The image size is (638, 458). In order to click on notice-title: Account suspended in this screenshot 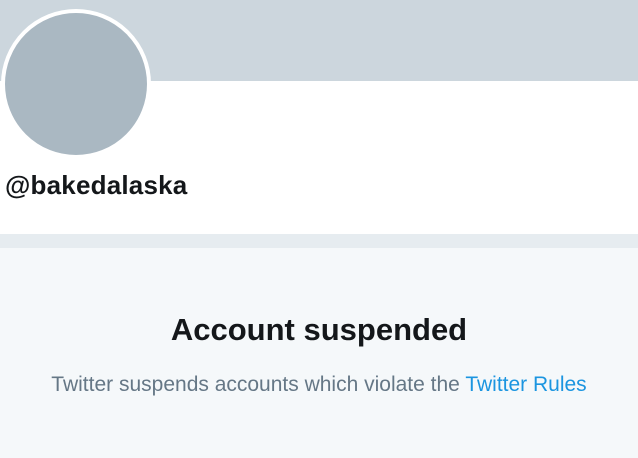, I will do `click(319, 329)`.